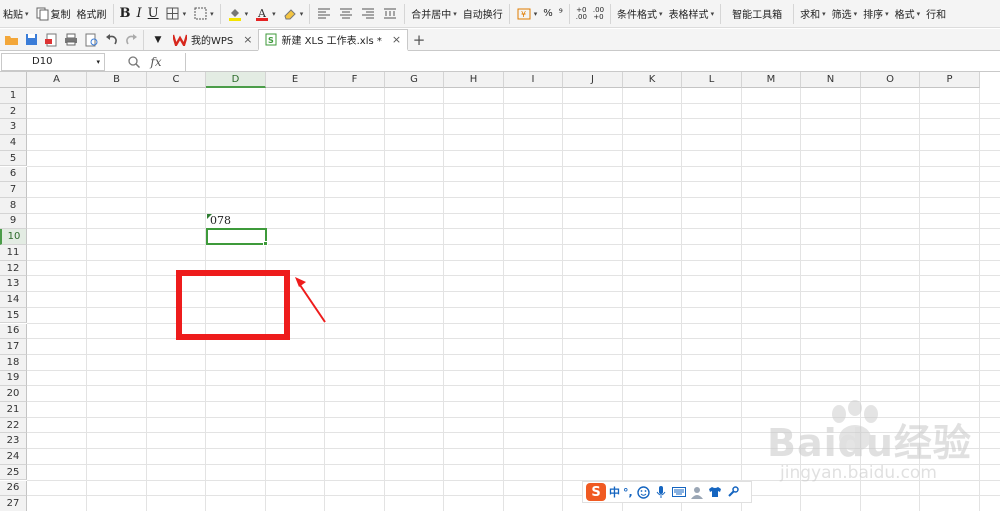  Describe the element at coordinates (236, 80) in the screenshot. I see `column-header: D` at that location.